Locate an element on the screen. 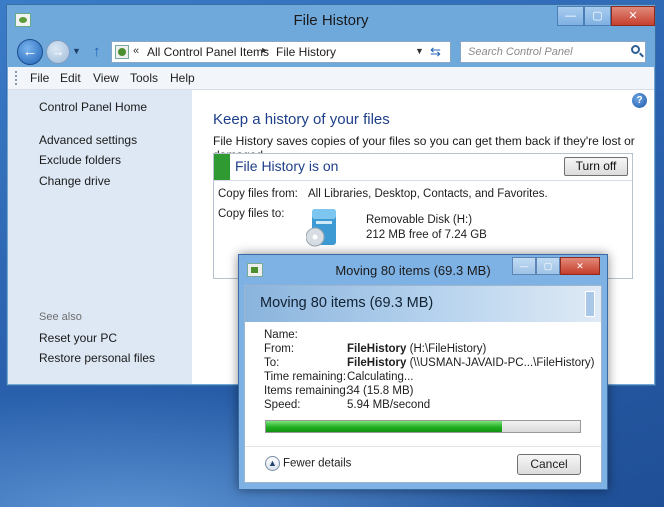 The image size is (664, 507). status-indicator is located at coordinates (222, 167).